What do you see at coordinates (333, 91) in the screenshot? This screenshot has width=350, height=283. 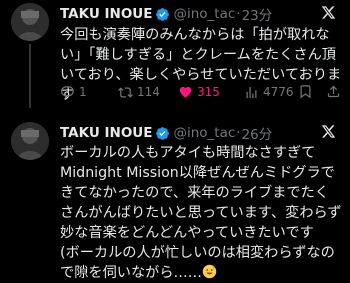 I see `share-icon` at bounding box center [333, 91].